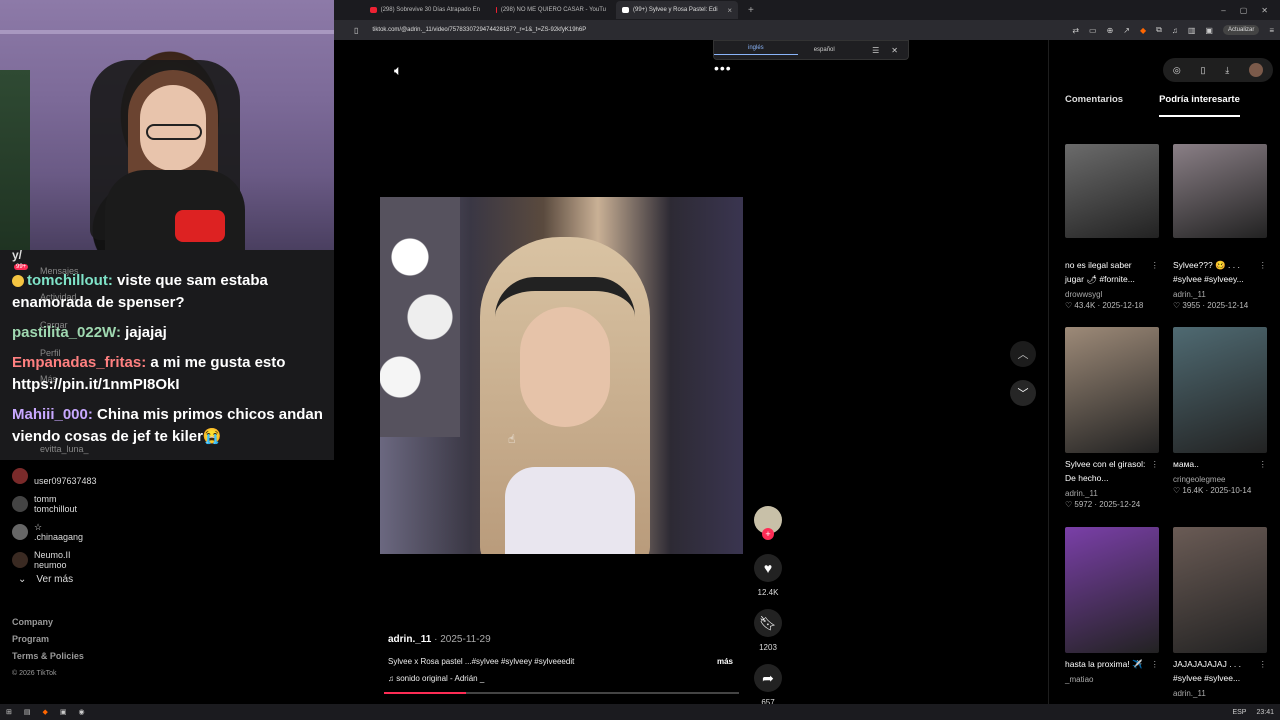 This screenshot has width=1280, height=720. Describe the element at coordinates (18, 281) in the screenshot. I see `sub-badge-icon` at that location.